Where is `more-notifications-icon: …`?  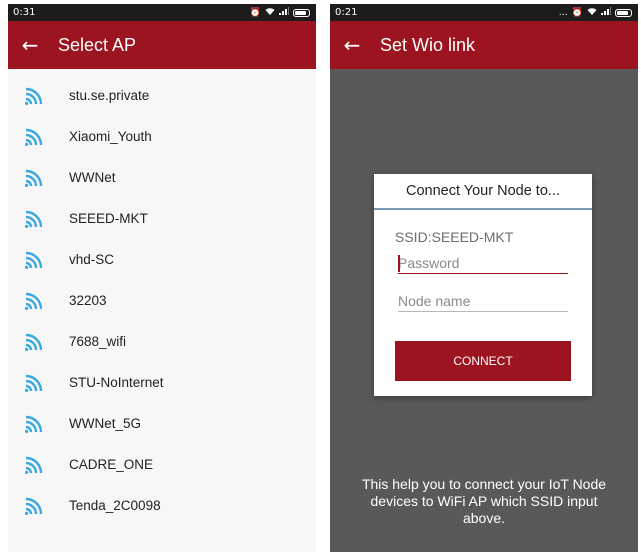
more-notifications-icon: … is located at coordinates (563, 12).